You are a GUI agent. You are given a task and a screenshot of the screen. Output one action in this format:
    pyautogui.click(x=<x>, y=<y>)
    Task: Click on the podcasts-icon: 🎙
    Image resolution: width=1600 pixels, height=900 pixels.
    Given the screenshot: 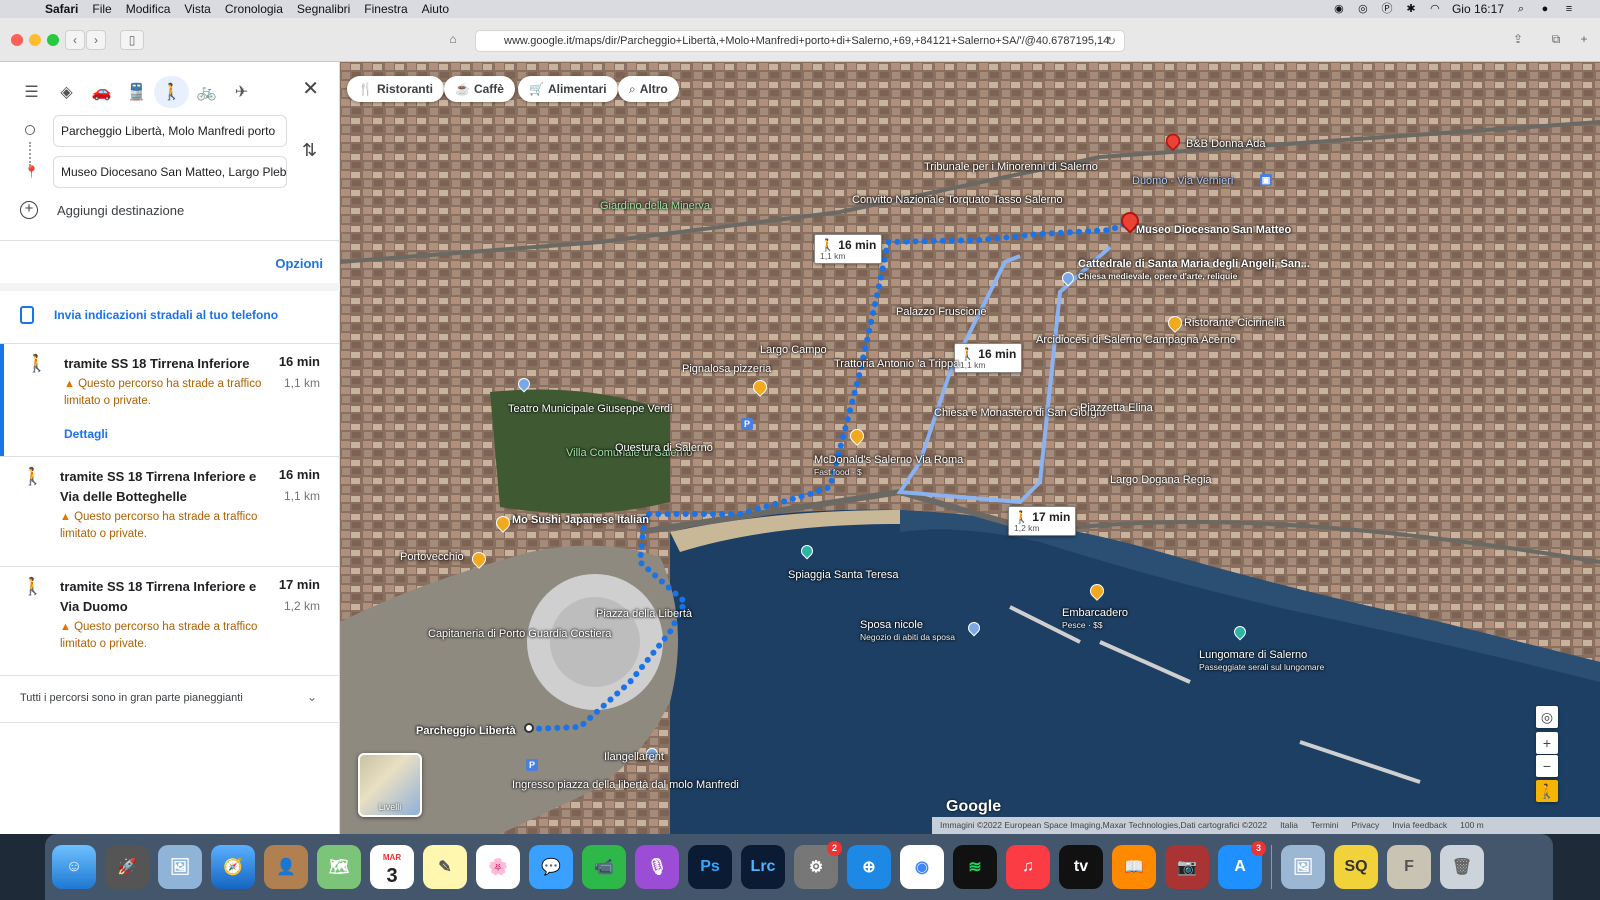 What is the action you would take?
    pyautogui.click(x=657, y=867)
    